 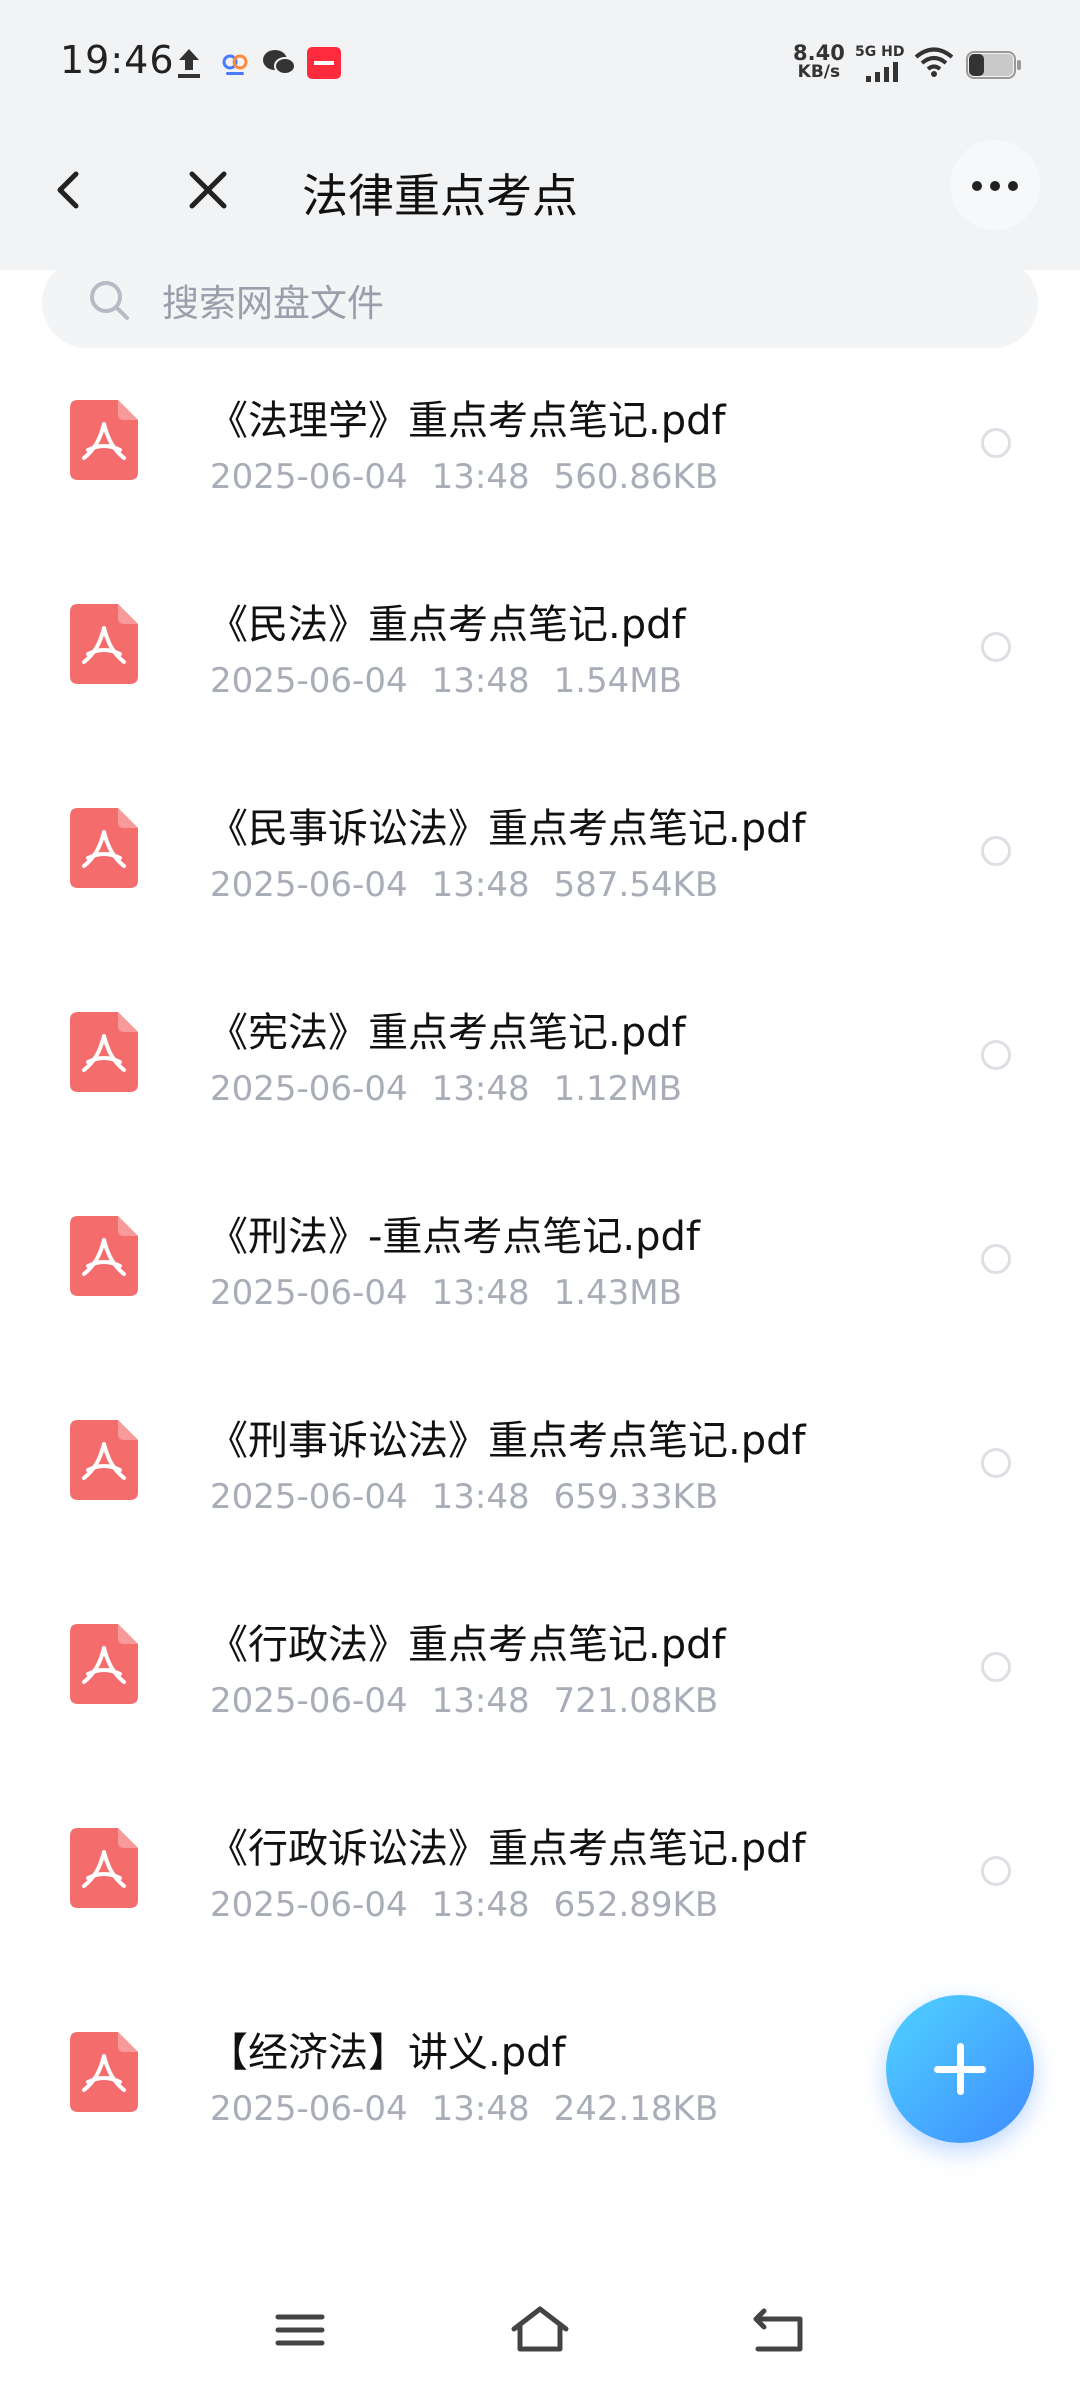 I want to click on file-size: 659.33KB, so click(x=636, y=1497).